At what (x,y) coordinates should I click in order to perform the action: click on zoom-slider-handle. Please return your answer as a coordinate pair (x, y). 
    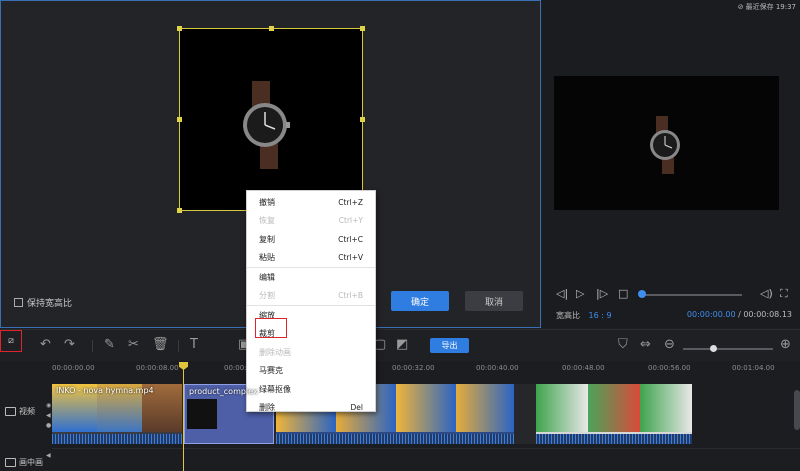
    Looking at the image, I should click on (713, 348).